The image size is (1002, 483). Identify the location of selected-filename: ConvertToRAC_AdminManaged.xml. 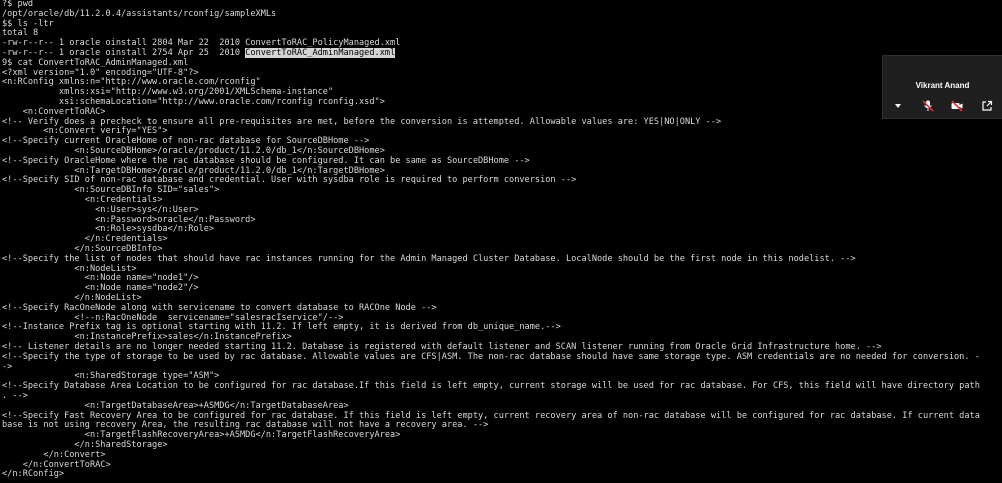
(320, 53).